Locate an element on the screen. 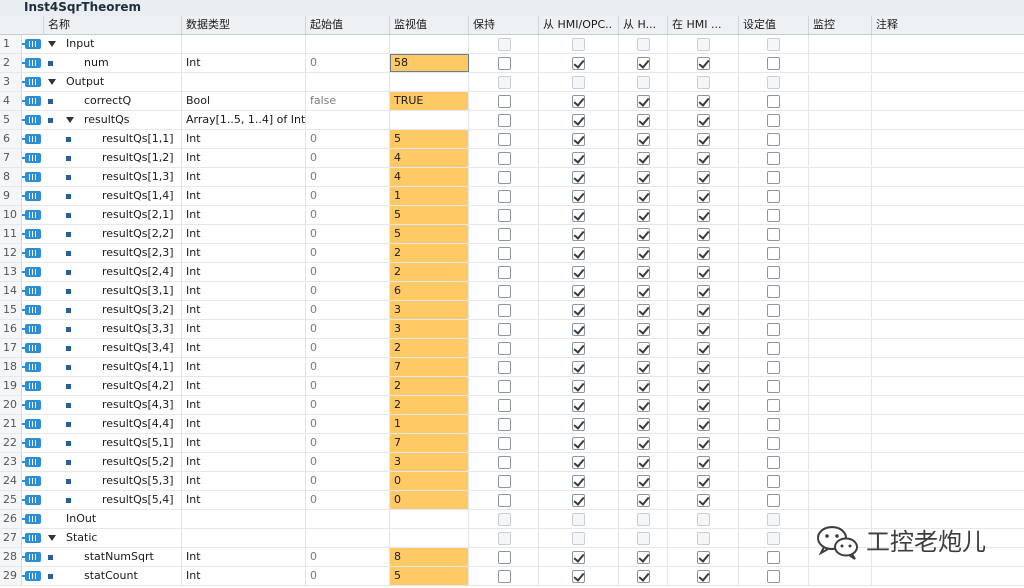 The image size is (1024, 588). table-row: 22 resultQs[5,1] Int 0 7 is located at coordinates (512, 443).